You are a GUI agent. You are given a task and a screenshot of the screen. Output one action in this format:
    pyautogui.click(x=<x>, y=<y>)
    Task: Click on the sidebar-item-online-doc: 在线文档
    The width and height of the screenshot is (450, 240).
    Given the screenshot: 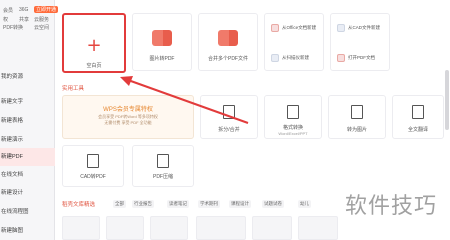 What is the action you would take?
    pyautogui.click(x=27, y=175)
    